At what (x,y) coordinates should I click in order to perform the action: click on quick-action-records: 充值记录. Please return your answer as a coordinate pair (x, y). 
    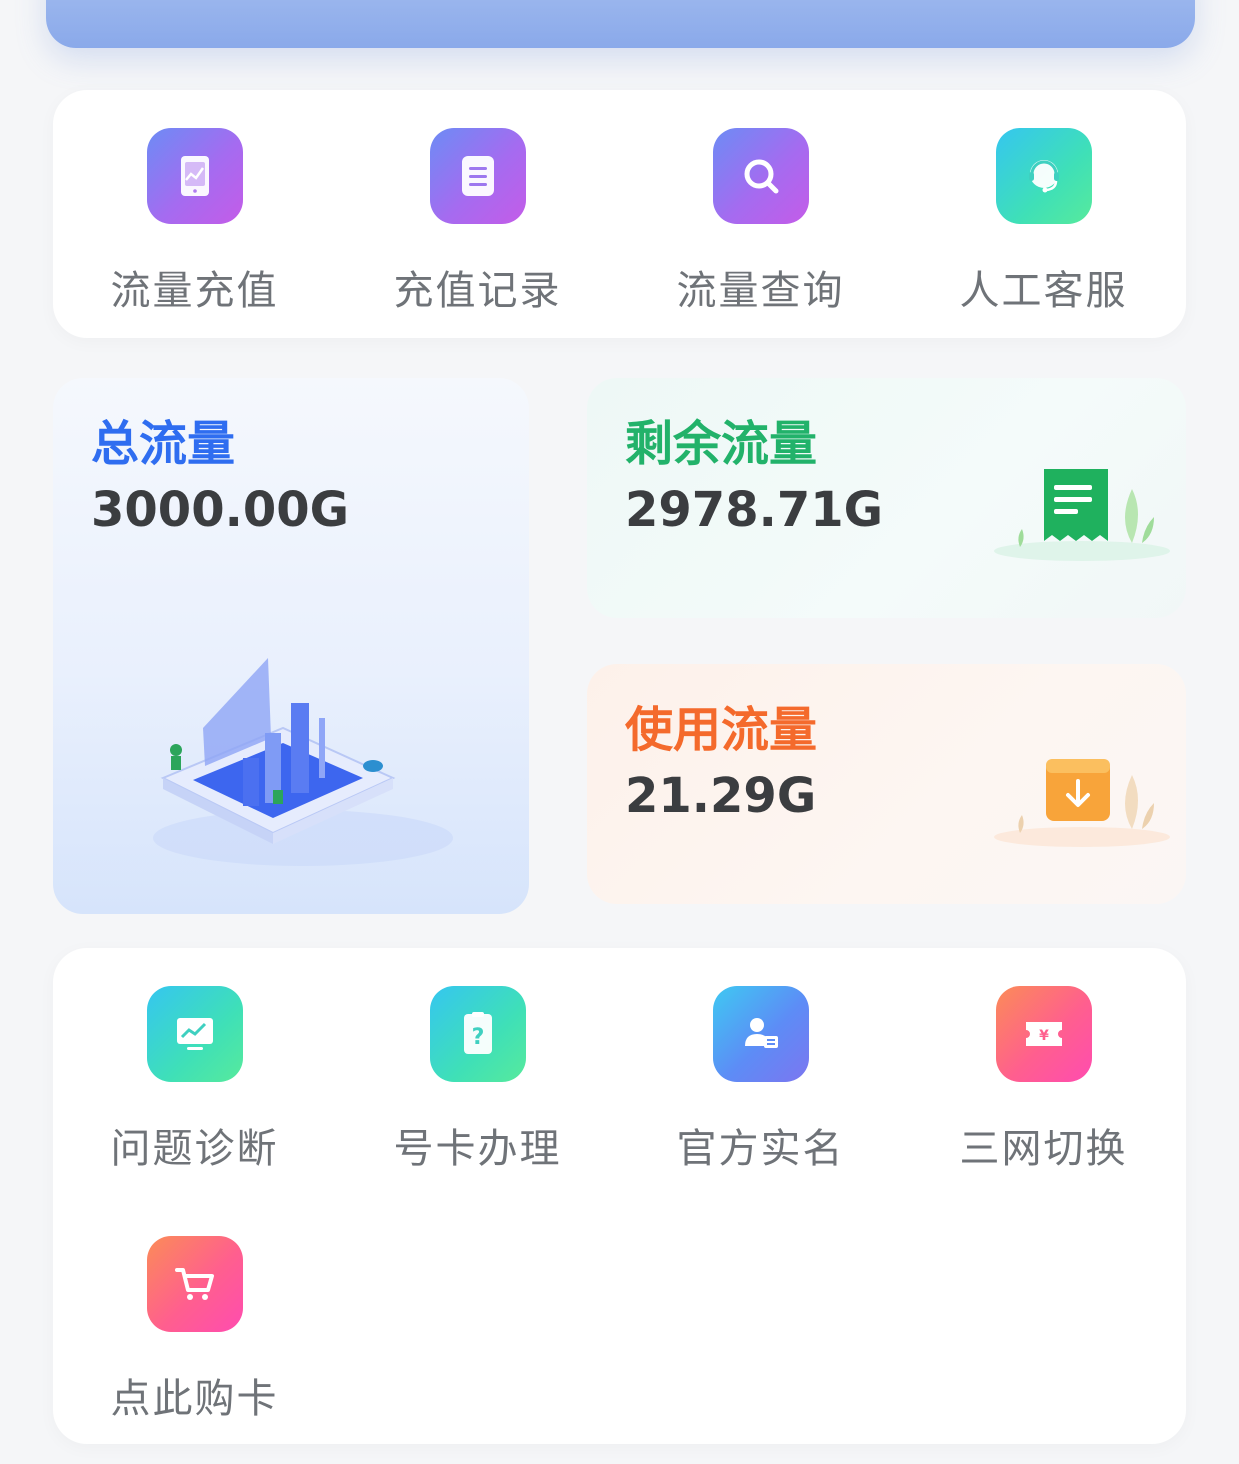
    Looking at the image, I should click on (477, 222).